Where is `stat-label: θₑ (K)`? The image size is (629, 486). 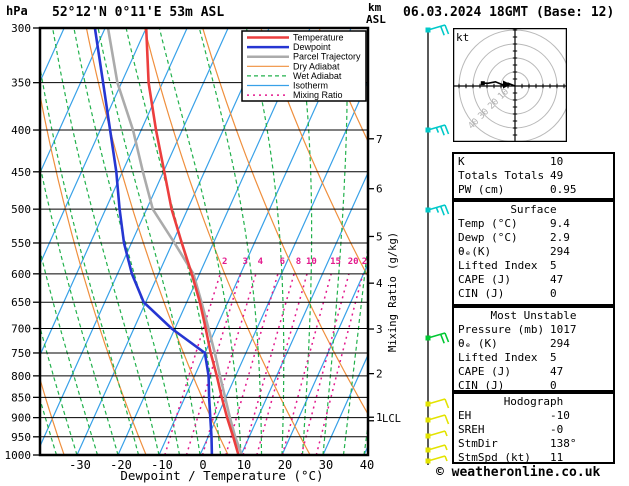
stat-label: θₑ (K) is located at coordinates (478, 343).